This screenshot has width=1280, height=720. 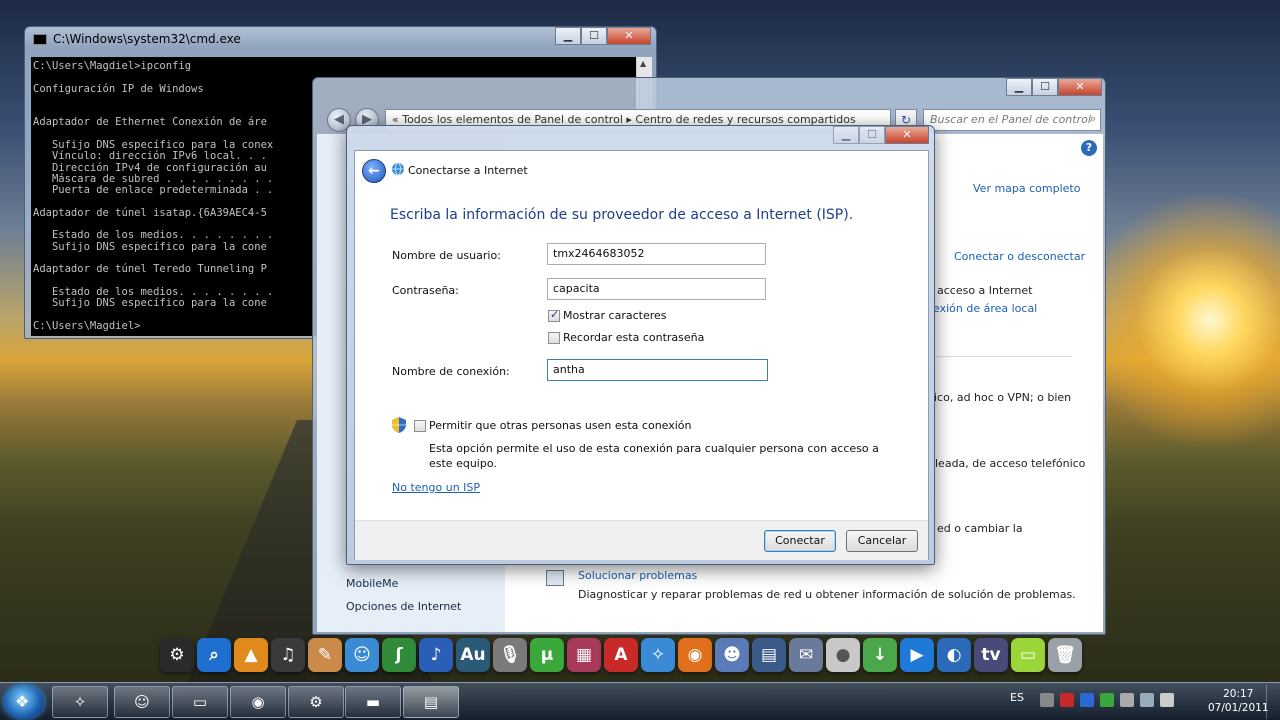 What do you see at coordinates (1272, 702) in the screenshot?
I see `show-desktop-button` at bounding box center [1272, 702].